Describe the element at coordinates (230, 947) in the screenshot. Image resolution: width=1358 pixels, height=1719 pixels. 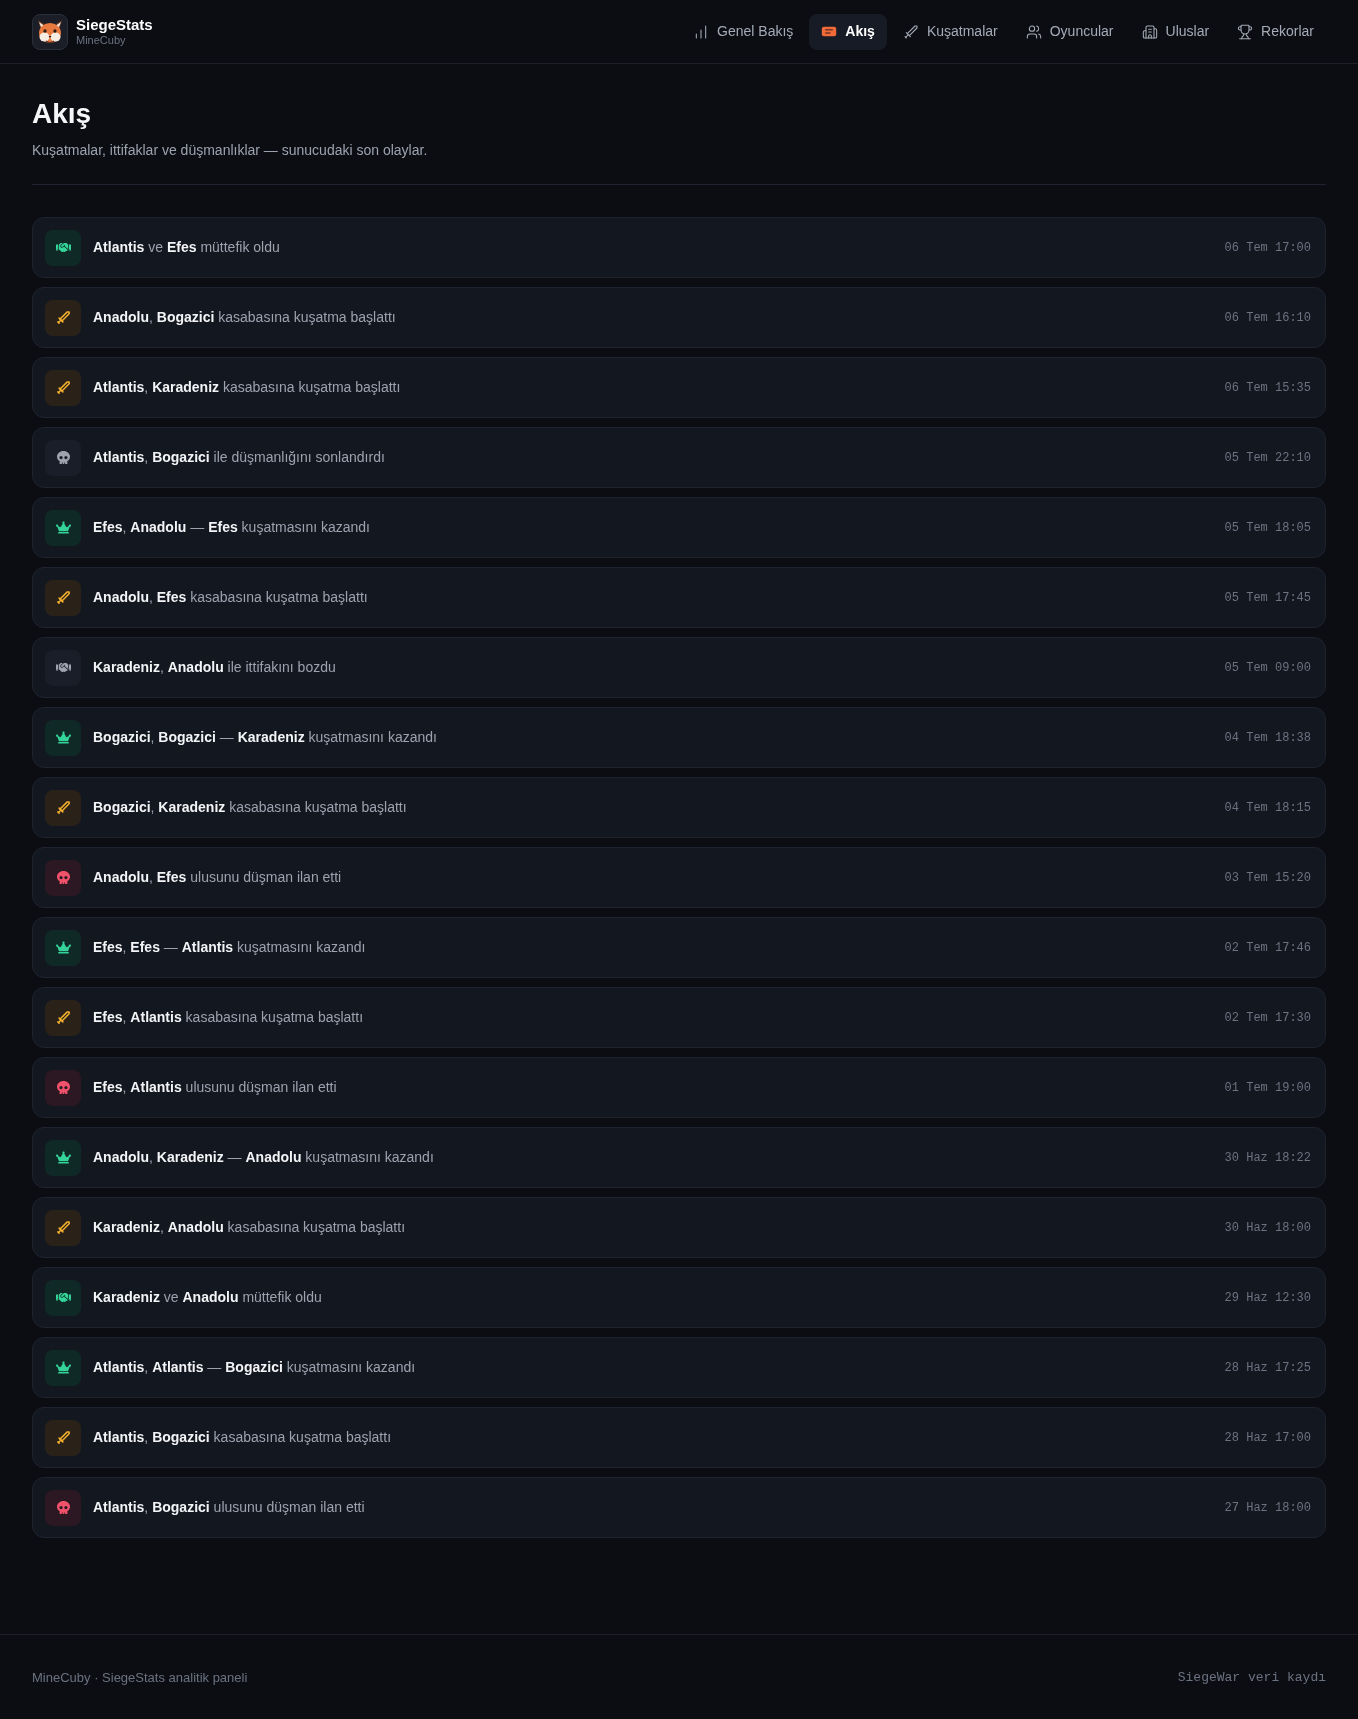
I see `event-text: Efes, Efes — Atlantis kuşatmasını kazandı` at that location.